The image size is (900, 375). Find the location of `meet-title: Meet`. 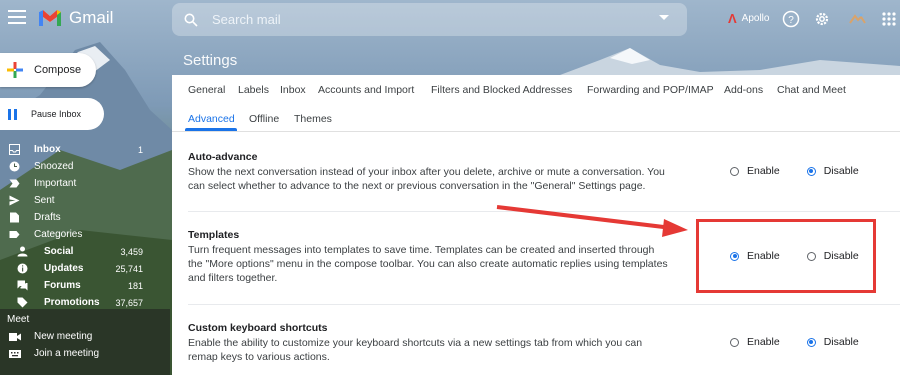

meet-title: Meet is located at coordinates (18, 319).